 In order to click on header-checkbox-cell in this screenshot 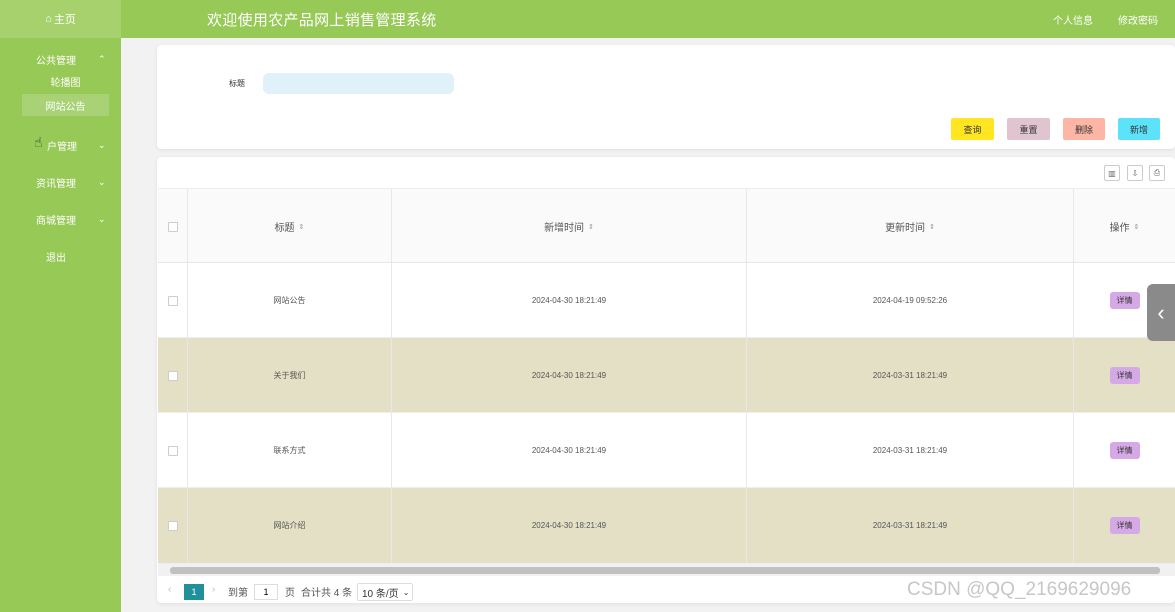, I will do `click(173, 226)`.